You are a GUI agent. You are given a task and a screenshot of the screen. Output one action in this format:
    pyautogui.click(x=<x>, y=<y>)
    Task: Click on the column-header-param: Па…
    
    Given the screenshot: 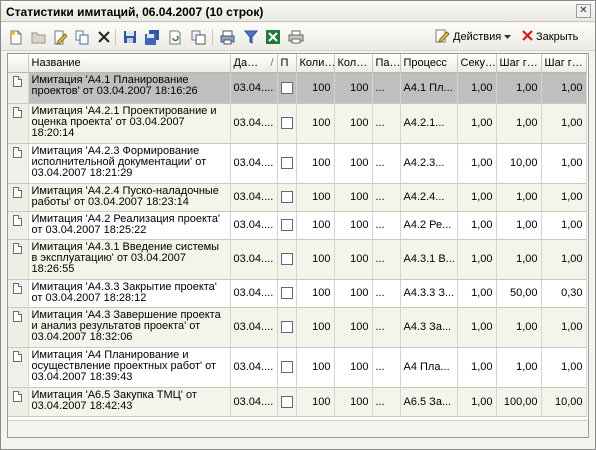 What is the action you would take?
    pyautogui.click(x=386, y=63)
    